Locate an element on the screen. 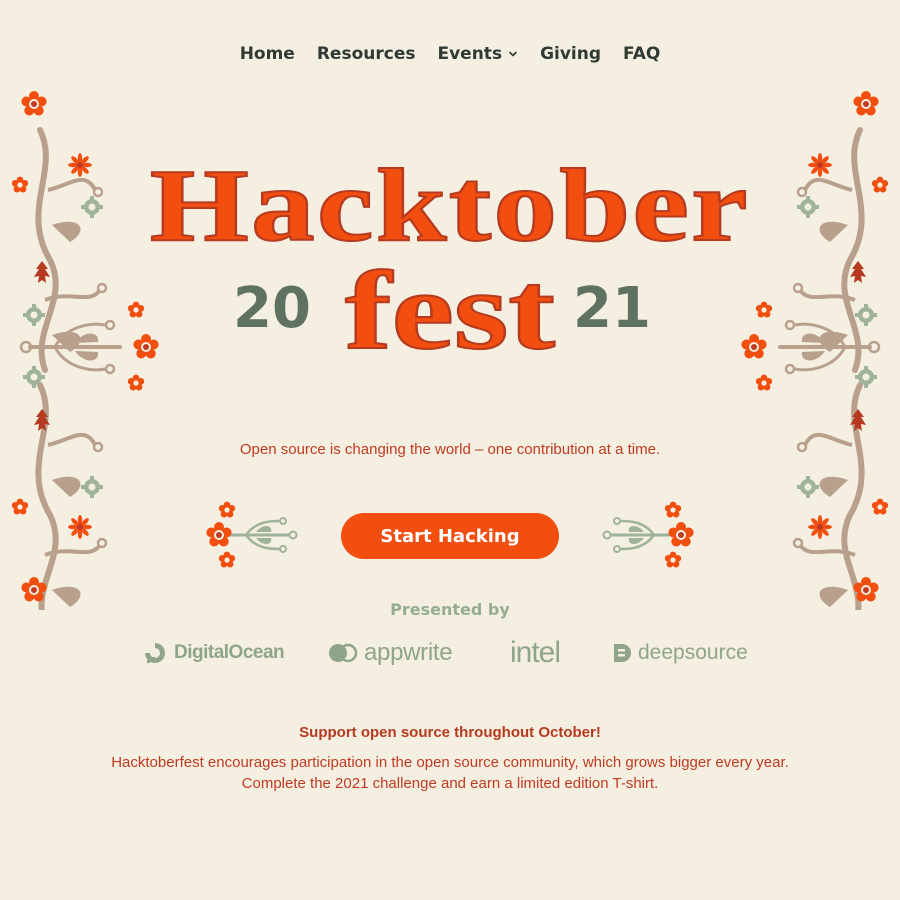 The height and width of the screenshot is (900, 900). nav-events: Events is located at coordinates (477, 54).